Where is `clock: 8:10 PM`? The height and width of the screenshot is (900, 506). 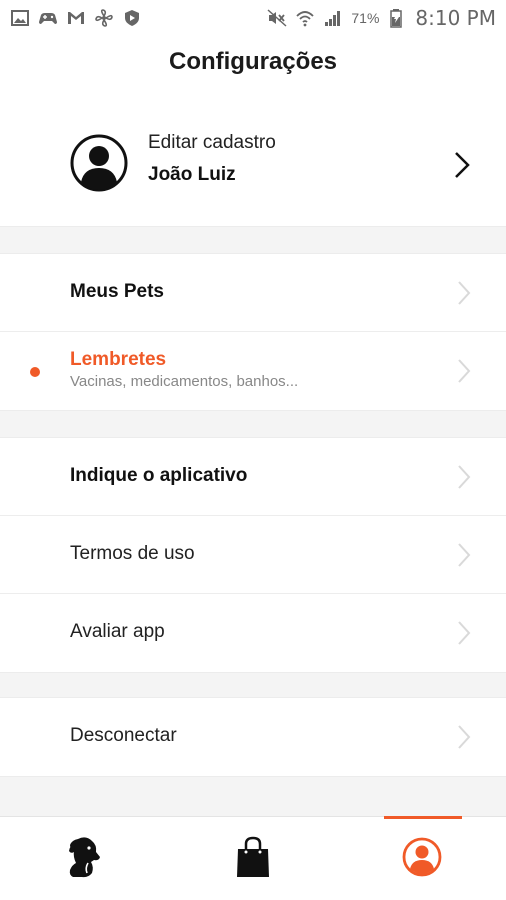
clock: 8:10 PM is located at coordinates (455, 18).